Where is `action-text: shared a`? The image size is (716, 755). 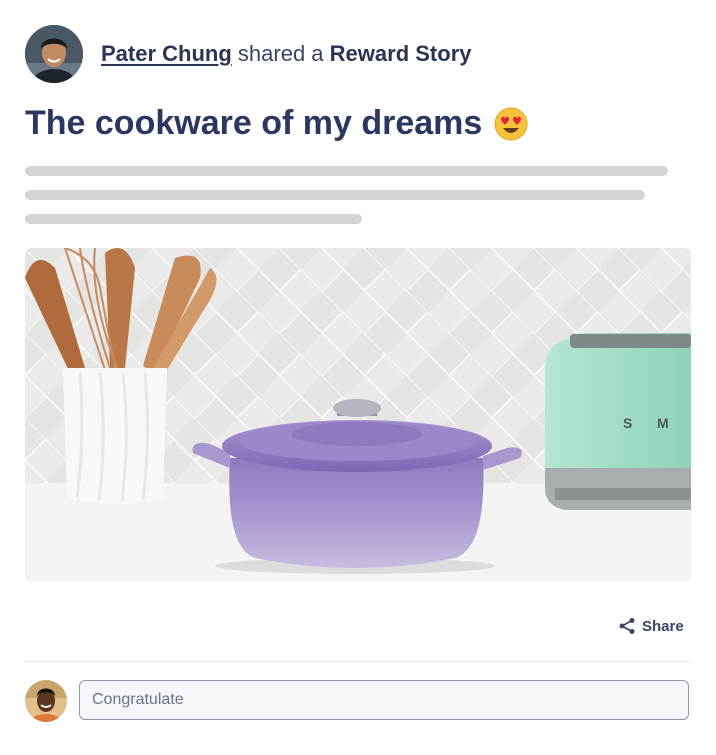
action-text: shared a is located at coordinates (280, 53).